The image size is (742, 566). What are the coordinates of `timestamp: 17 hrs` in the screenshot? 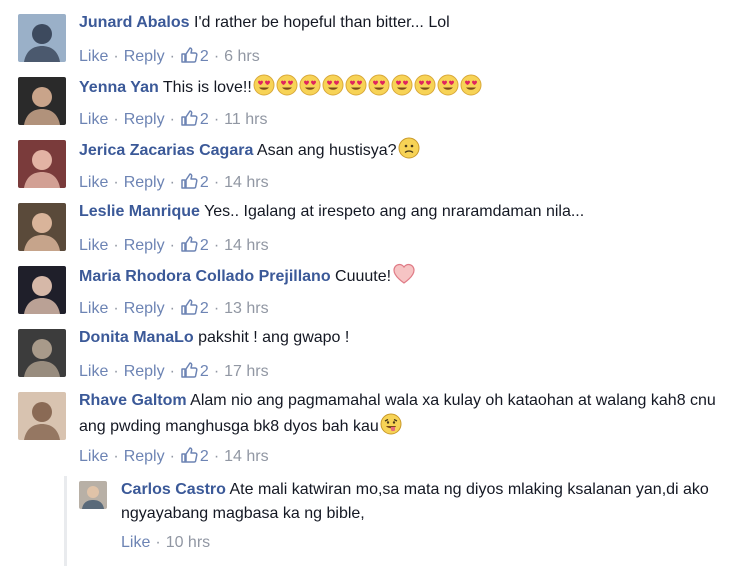 It's located at (246, 371).